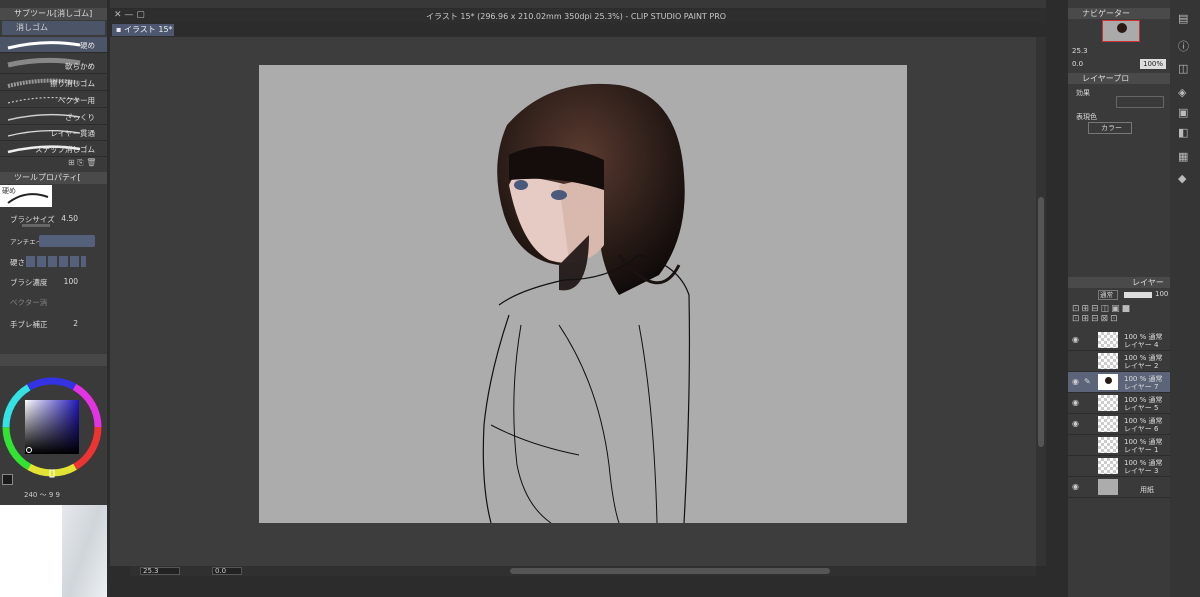 Image resolution: width=1200 pixels, height=597 pixels. What do you see at coordinates (1140, 102) in the screenshot?
I see `effect-buttons` at bounding box center [1140, 102].